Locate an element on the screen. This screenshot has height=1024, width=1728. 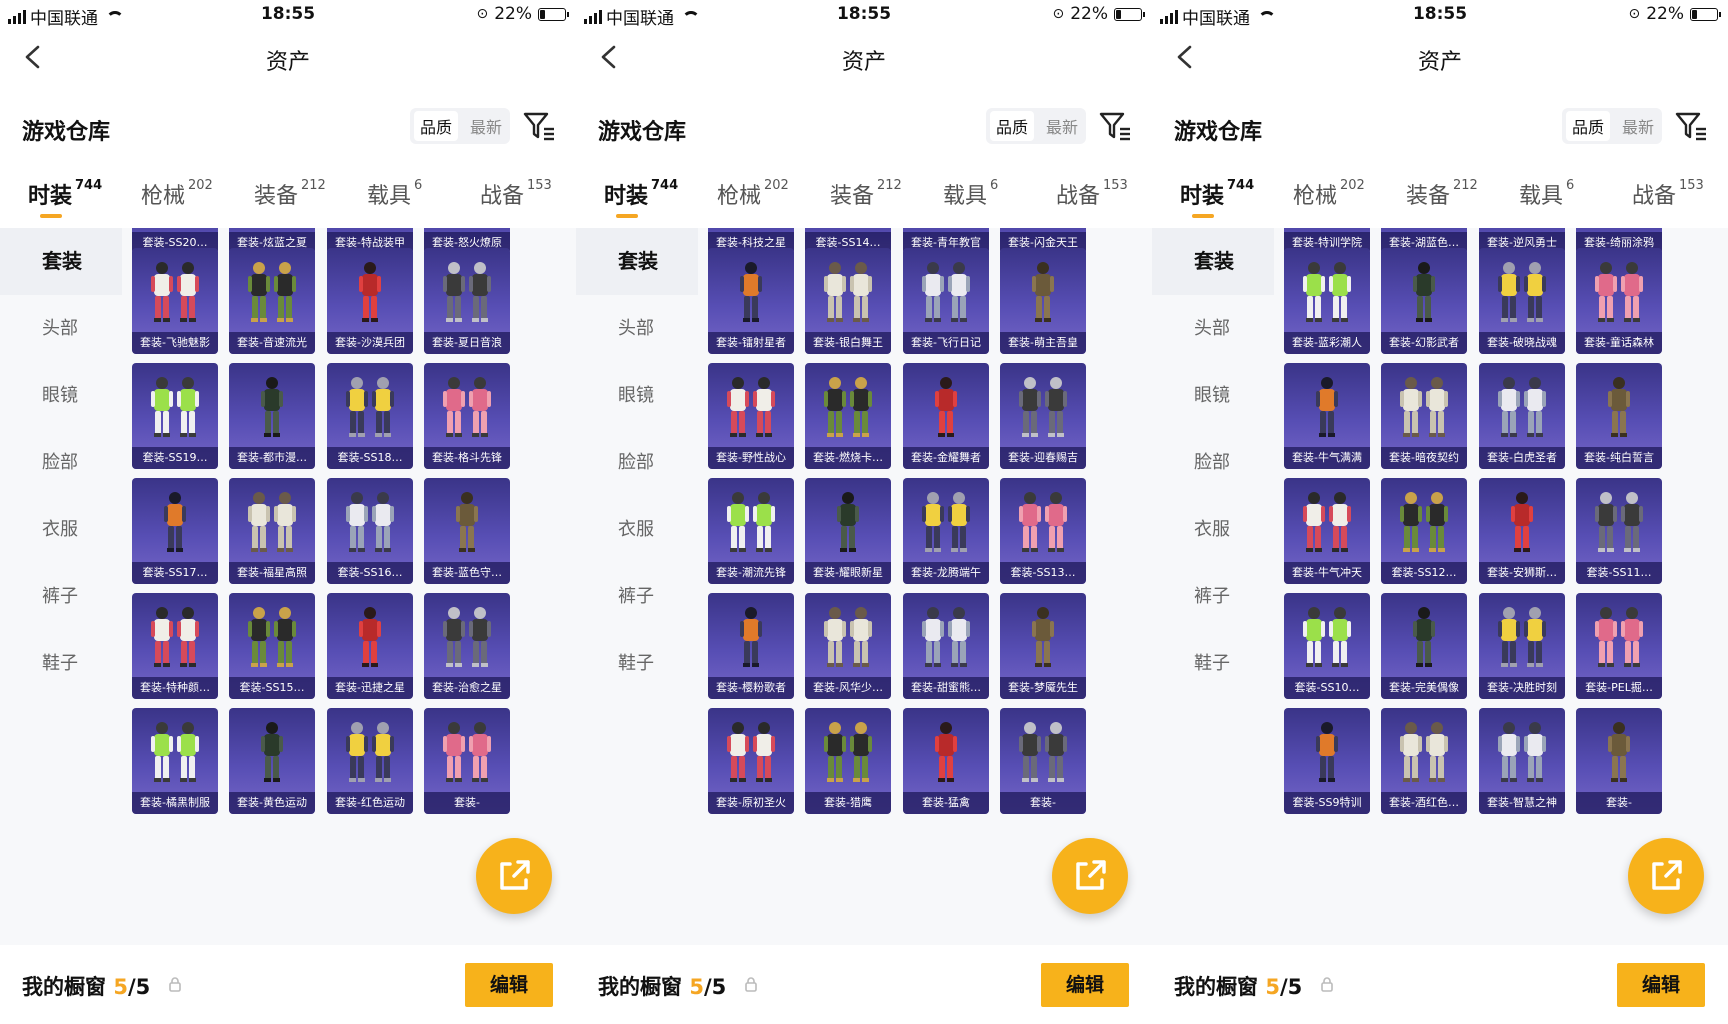
item-card: 套装-治愈之星 is located at coordinates (467, 646).